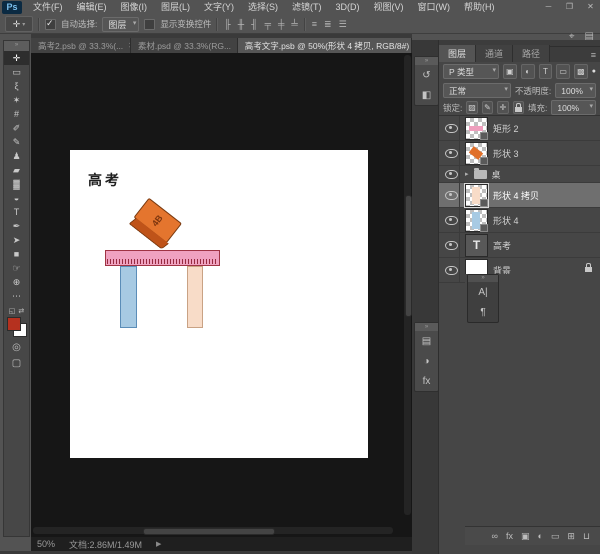 This screenshot has height=554, width=600. I want to click on tool-eraser: ▰, so click(16, 170).